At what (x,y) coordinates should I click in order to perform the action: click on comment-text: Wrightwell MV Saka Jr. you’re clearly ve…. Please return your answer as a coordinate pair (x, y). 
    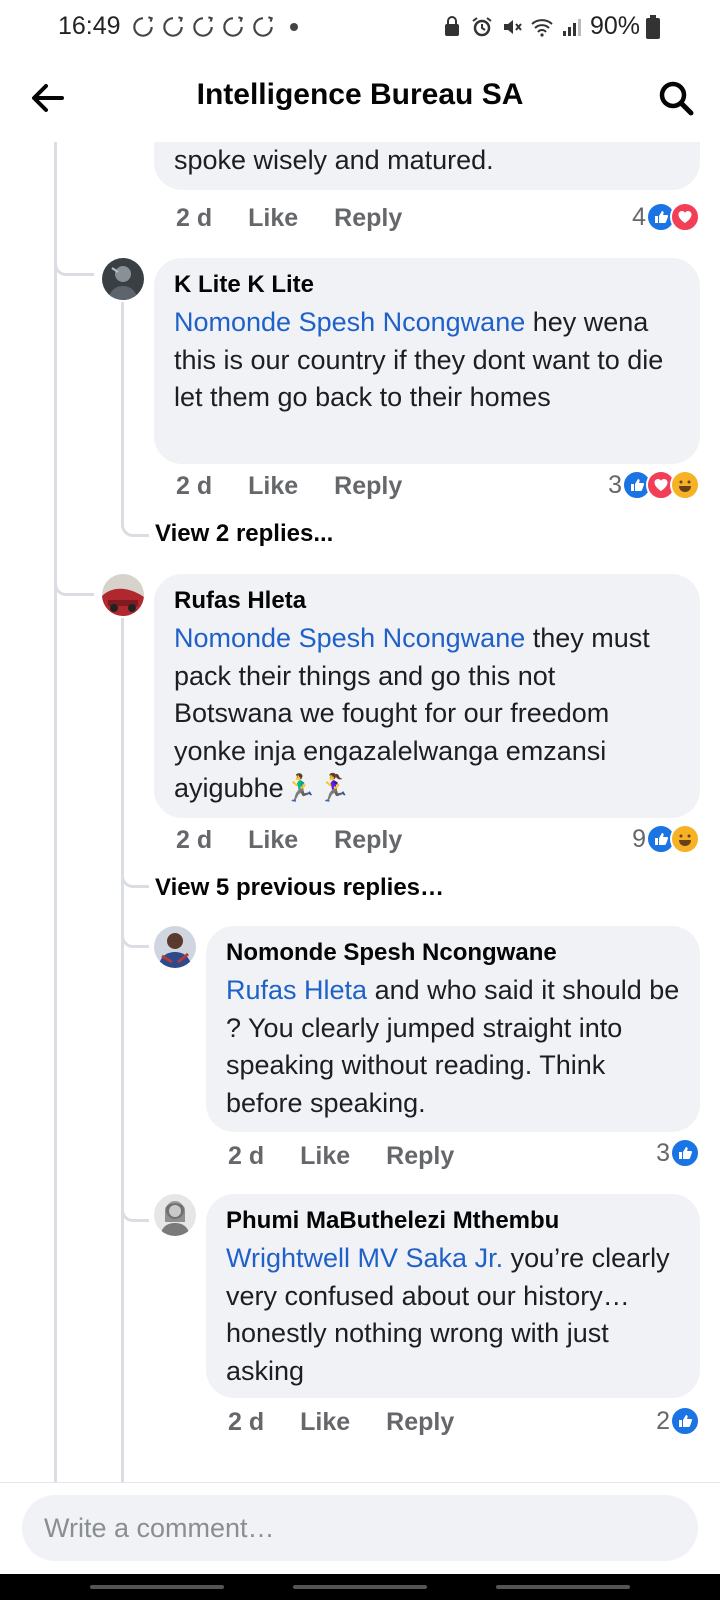
    Looking at the image, I should click on (453, 1315).